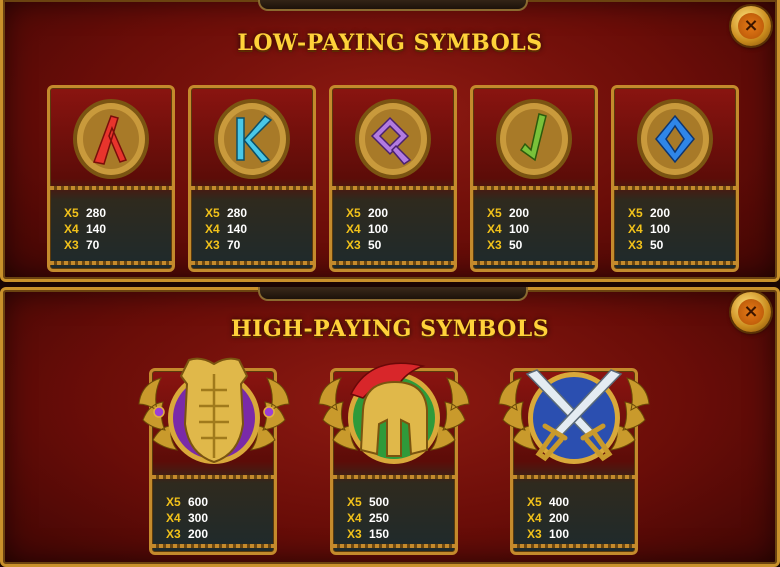 This screenshot has height=567, width=780. I want to click on lambda-shield-icon, so click(111, 139).